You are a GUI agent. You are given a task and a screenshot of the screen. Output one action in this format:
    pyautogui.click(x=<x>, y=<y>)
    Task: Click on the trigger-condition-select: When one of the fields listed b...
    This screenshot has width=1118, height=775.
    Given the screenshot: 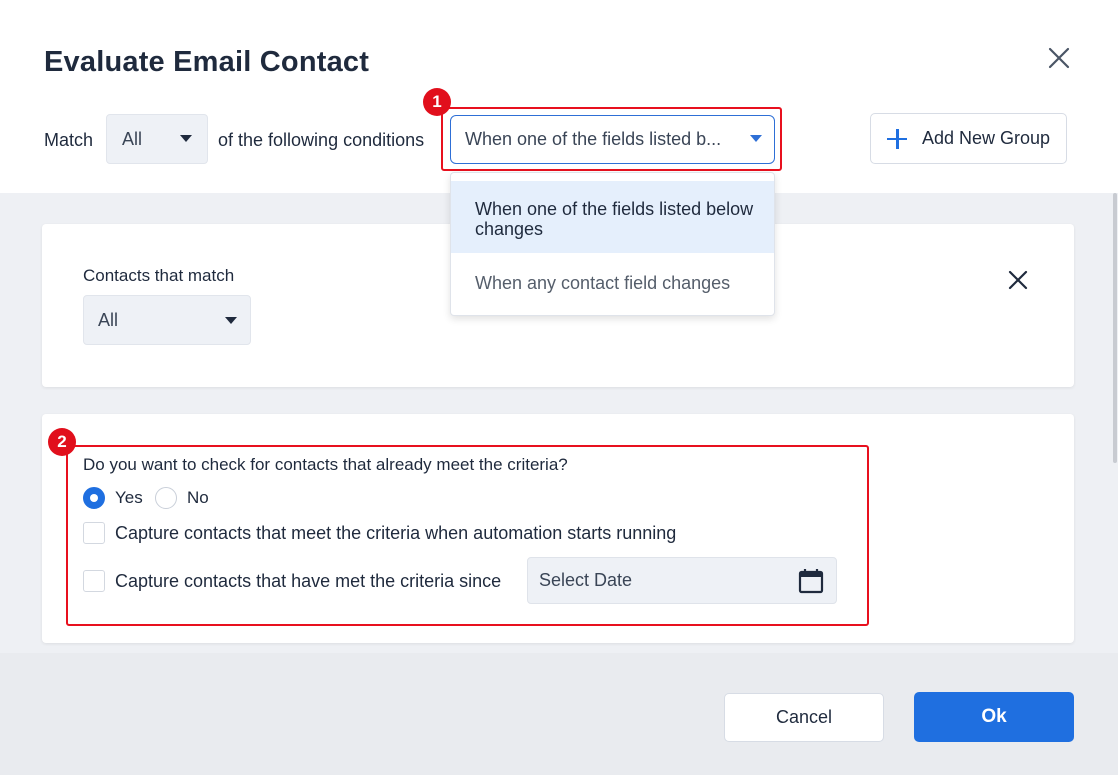 What is the action you would take?
    pyautogui.click(x=612, y=139)
    